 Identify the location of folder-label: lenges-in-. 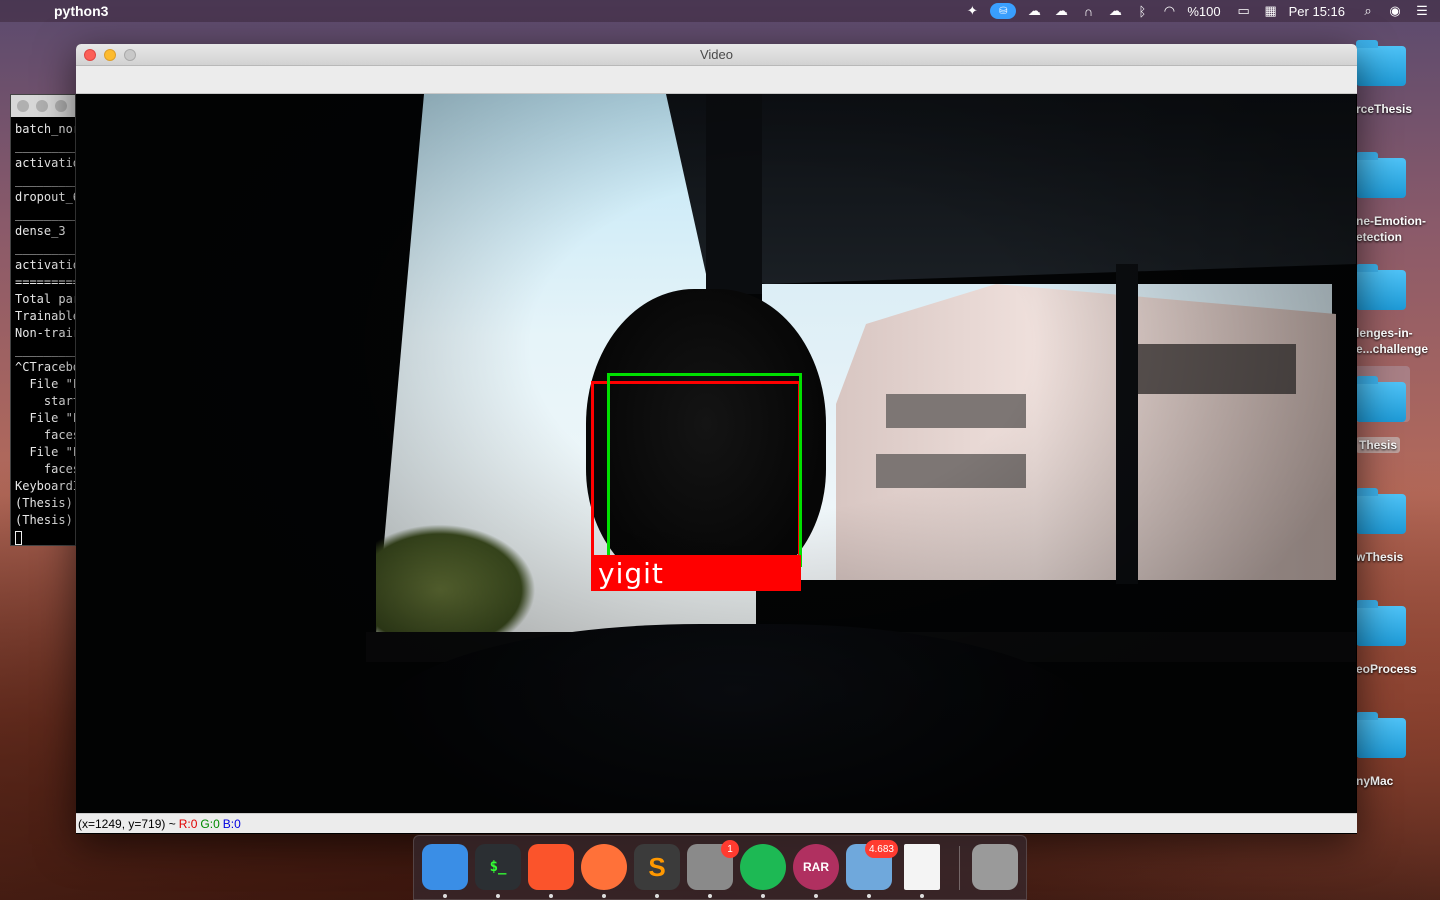
(1384, 333).